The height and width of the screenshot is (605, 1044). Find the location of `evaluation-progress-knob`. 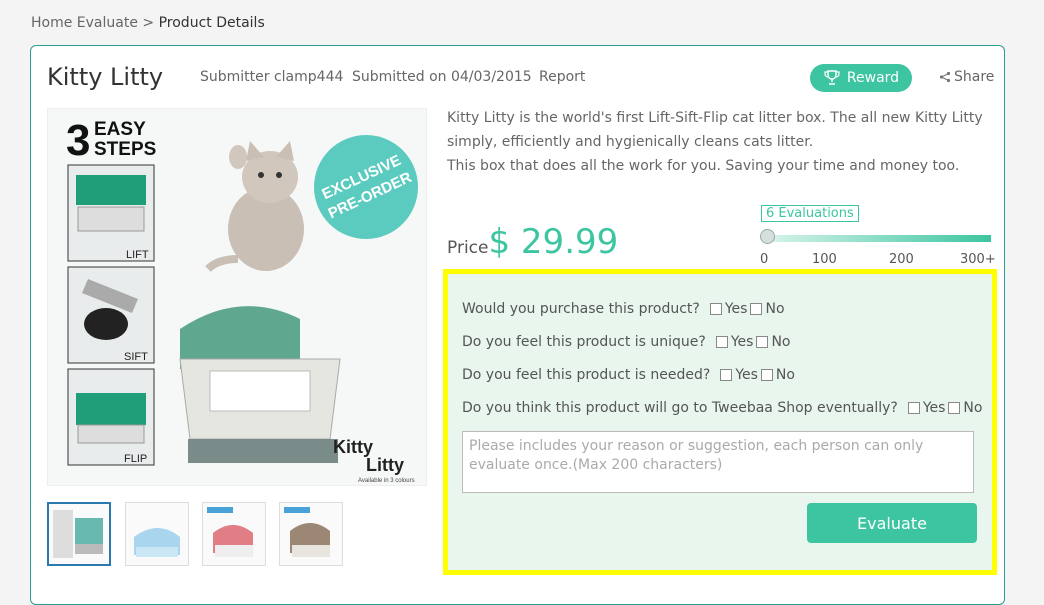

evaluation-progress-knob is located at coordinates (767, 236).